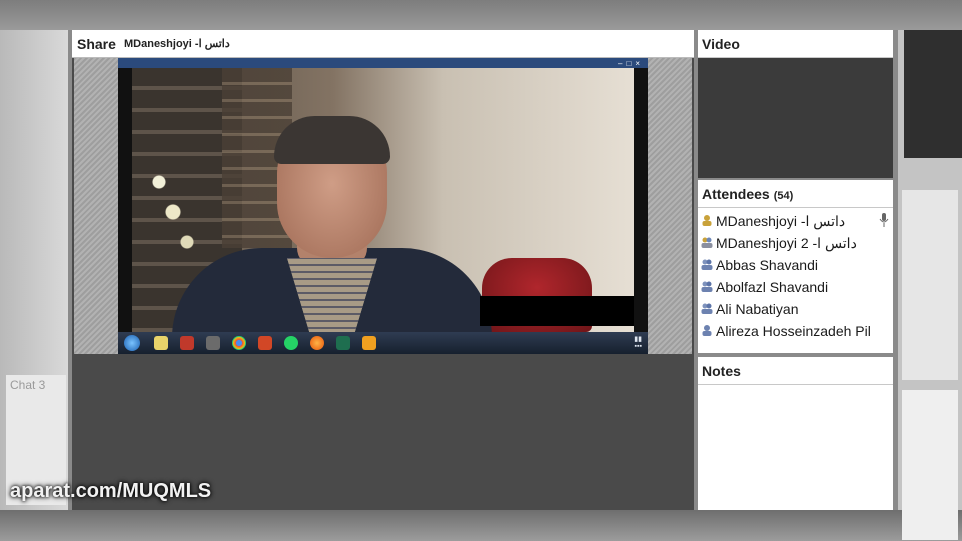 This screenshot has height=541, width=962. I want to click on attendee-name: Abolfazl Shavandi, so click(772, 287).